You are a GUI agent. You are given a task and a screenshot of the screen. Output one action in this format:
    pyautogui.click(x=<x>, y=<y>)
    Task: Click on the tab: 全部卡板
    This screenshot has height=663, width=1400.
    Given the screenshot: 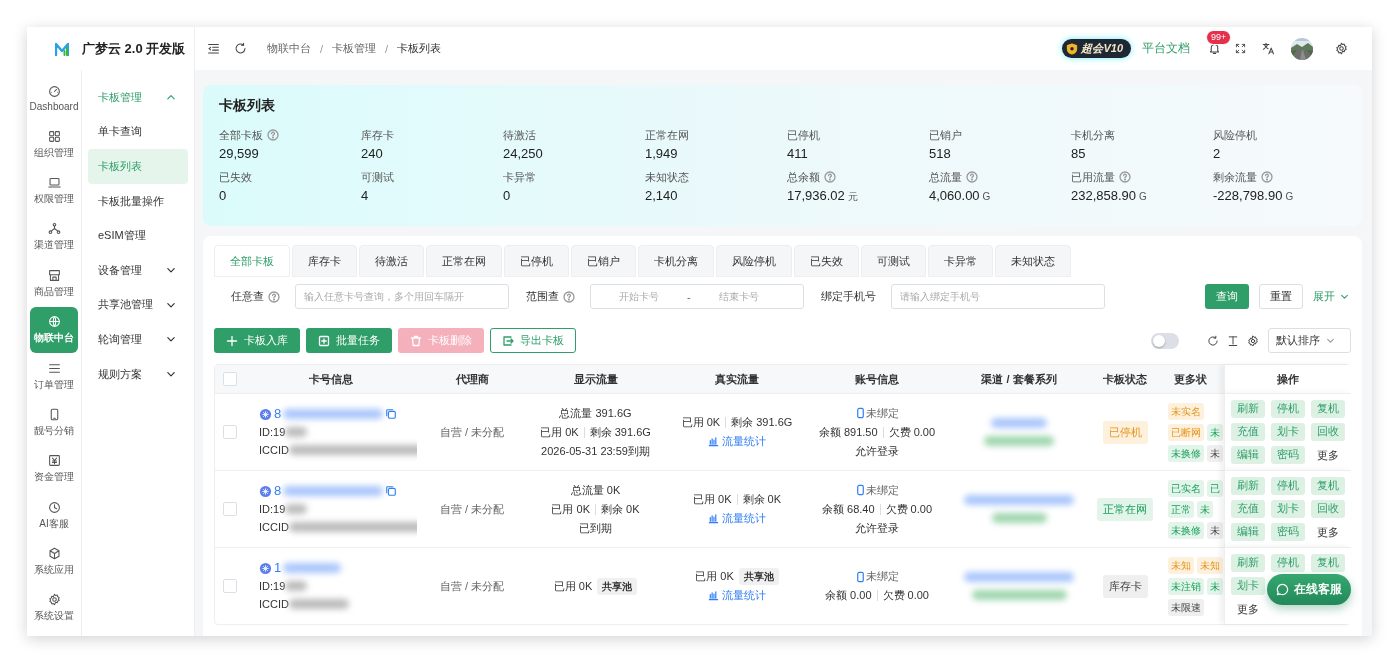 What is the action you would take?
    pyautogui.click(x=252, y=261)
    